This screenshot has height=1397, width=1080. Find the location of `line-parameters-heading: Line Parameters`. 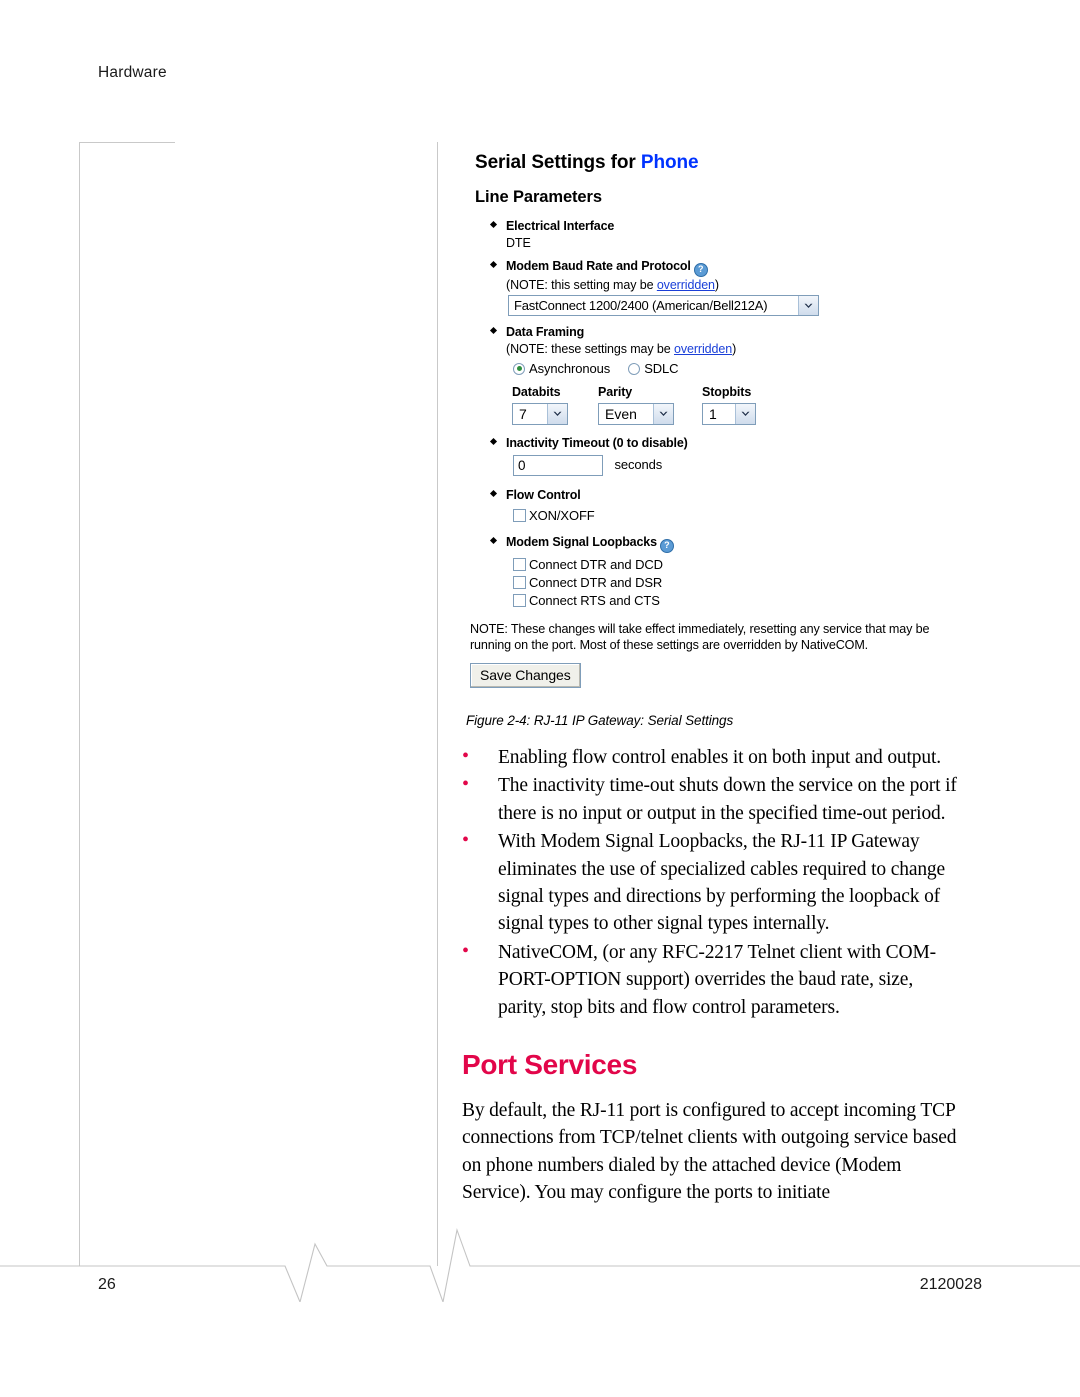

line-parameters-heading: Line Parameters is located at coordinates (538, 197).